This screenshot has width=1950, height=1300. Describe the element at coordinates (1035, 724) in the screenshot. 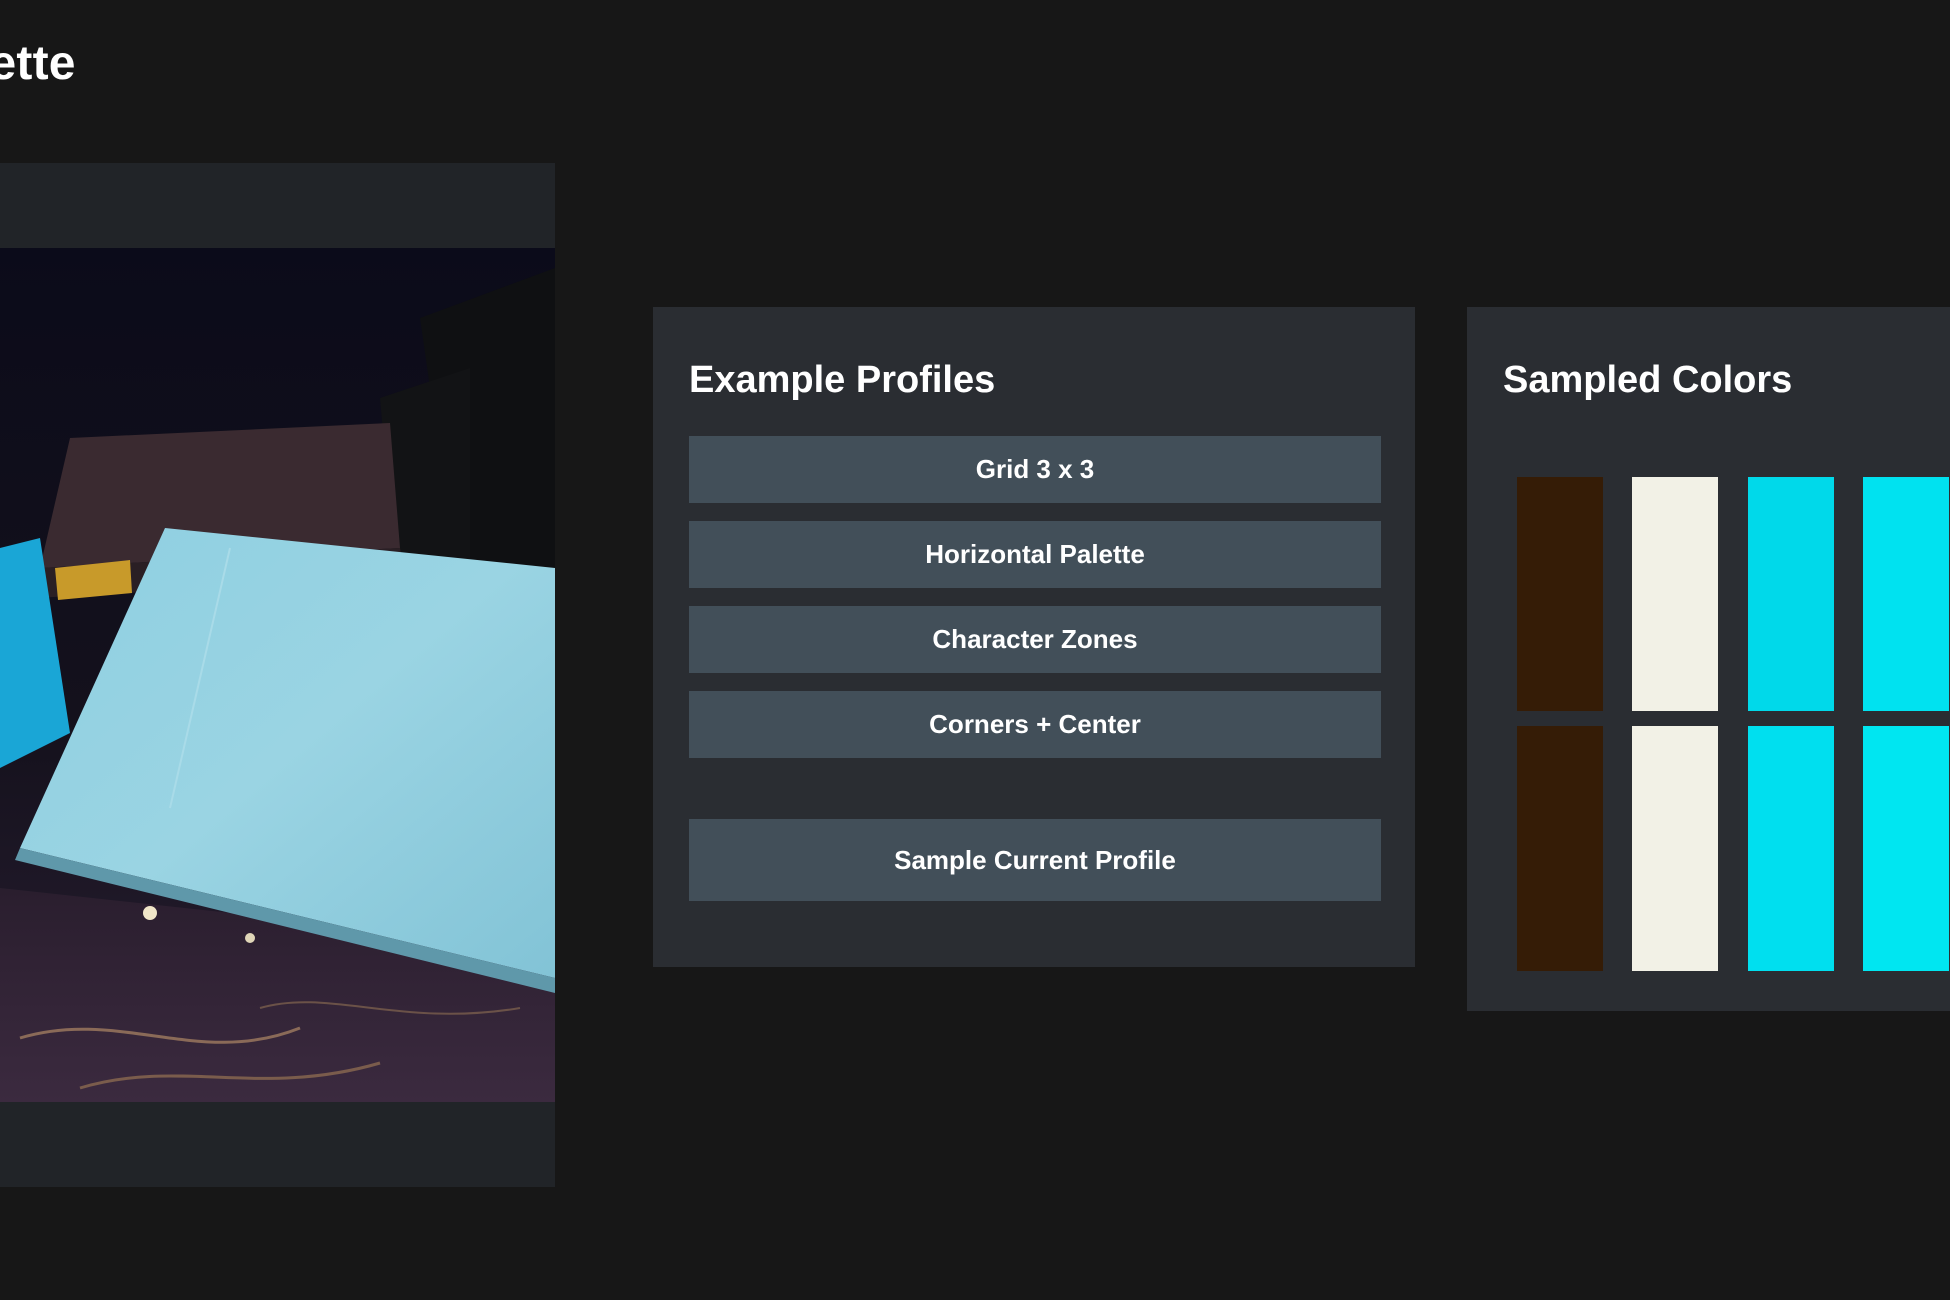

I see `corners-center-button: Corners + Center` at that location.